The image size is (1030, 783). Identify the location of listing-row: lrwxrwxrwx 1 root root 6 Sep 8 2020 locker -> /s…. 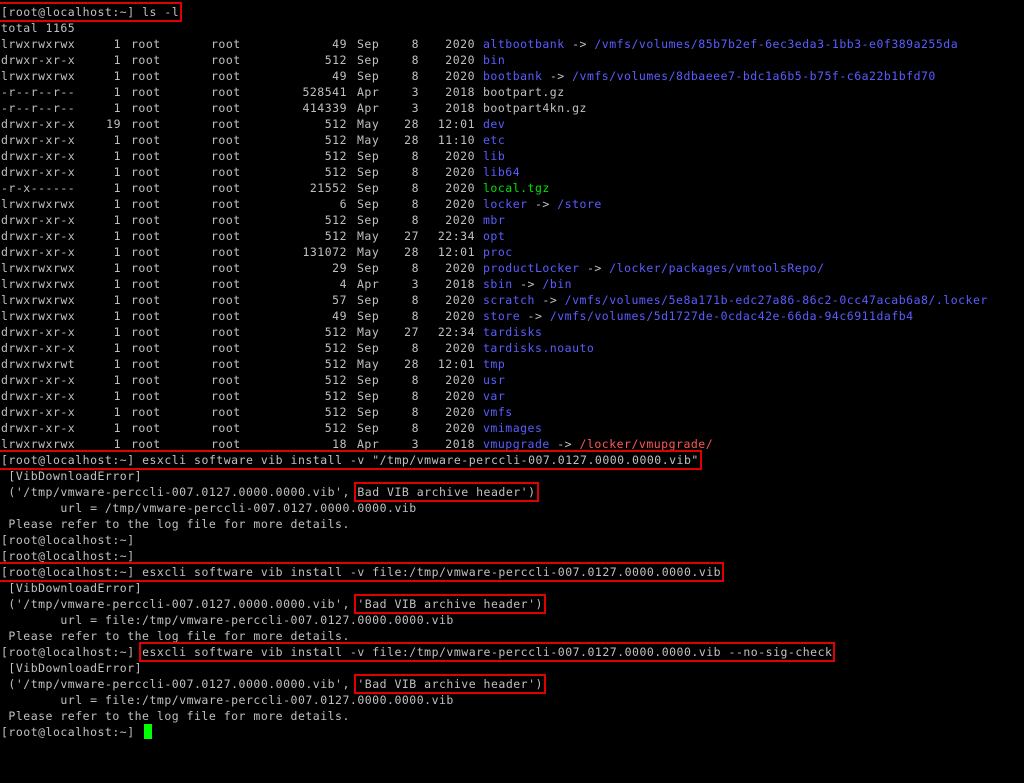
(512, 204).